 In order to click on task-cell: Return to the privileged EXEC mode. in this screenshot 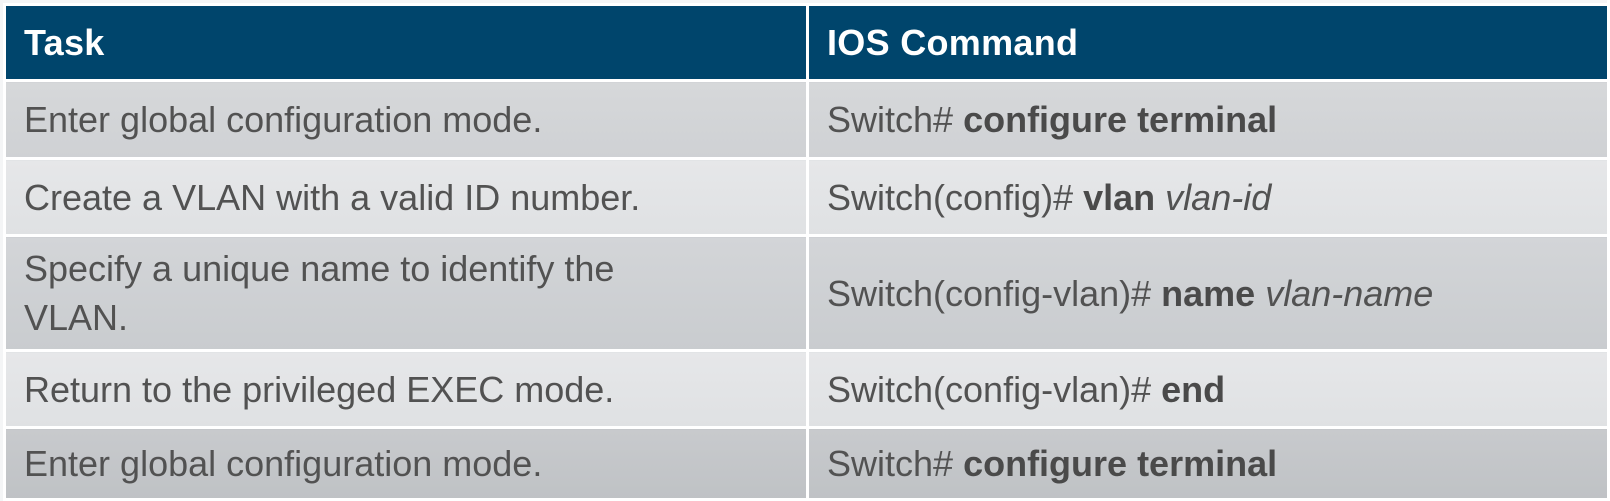, I will do `click(406, 389)`.